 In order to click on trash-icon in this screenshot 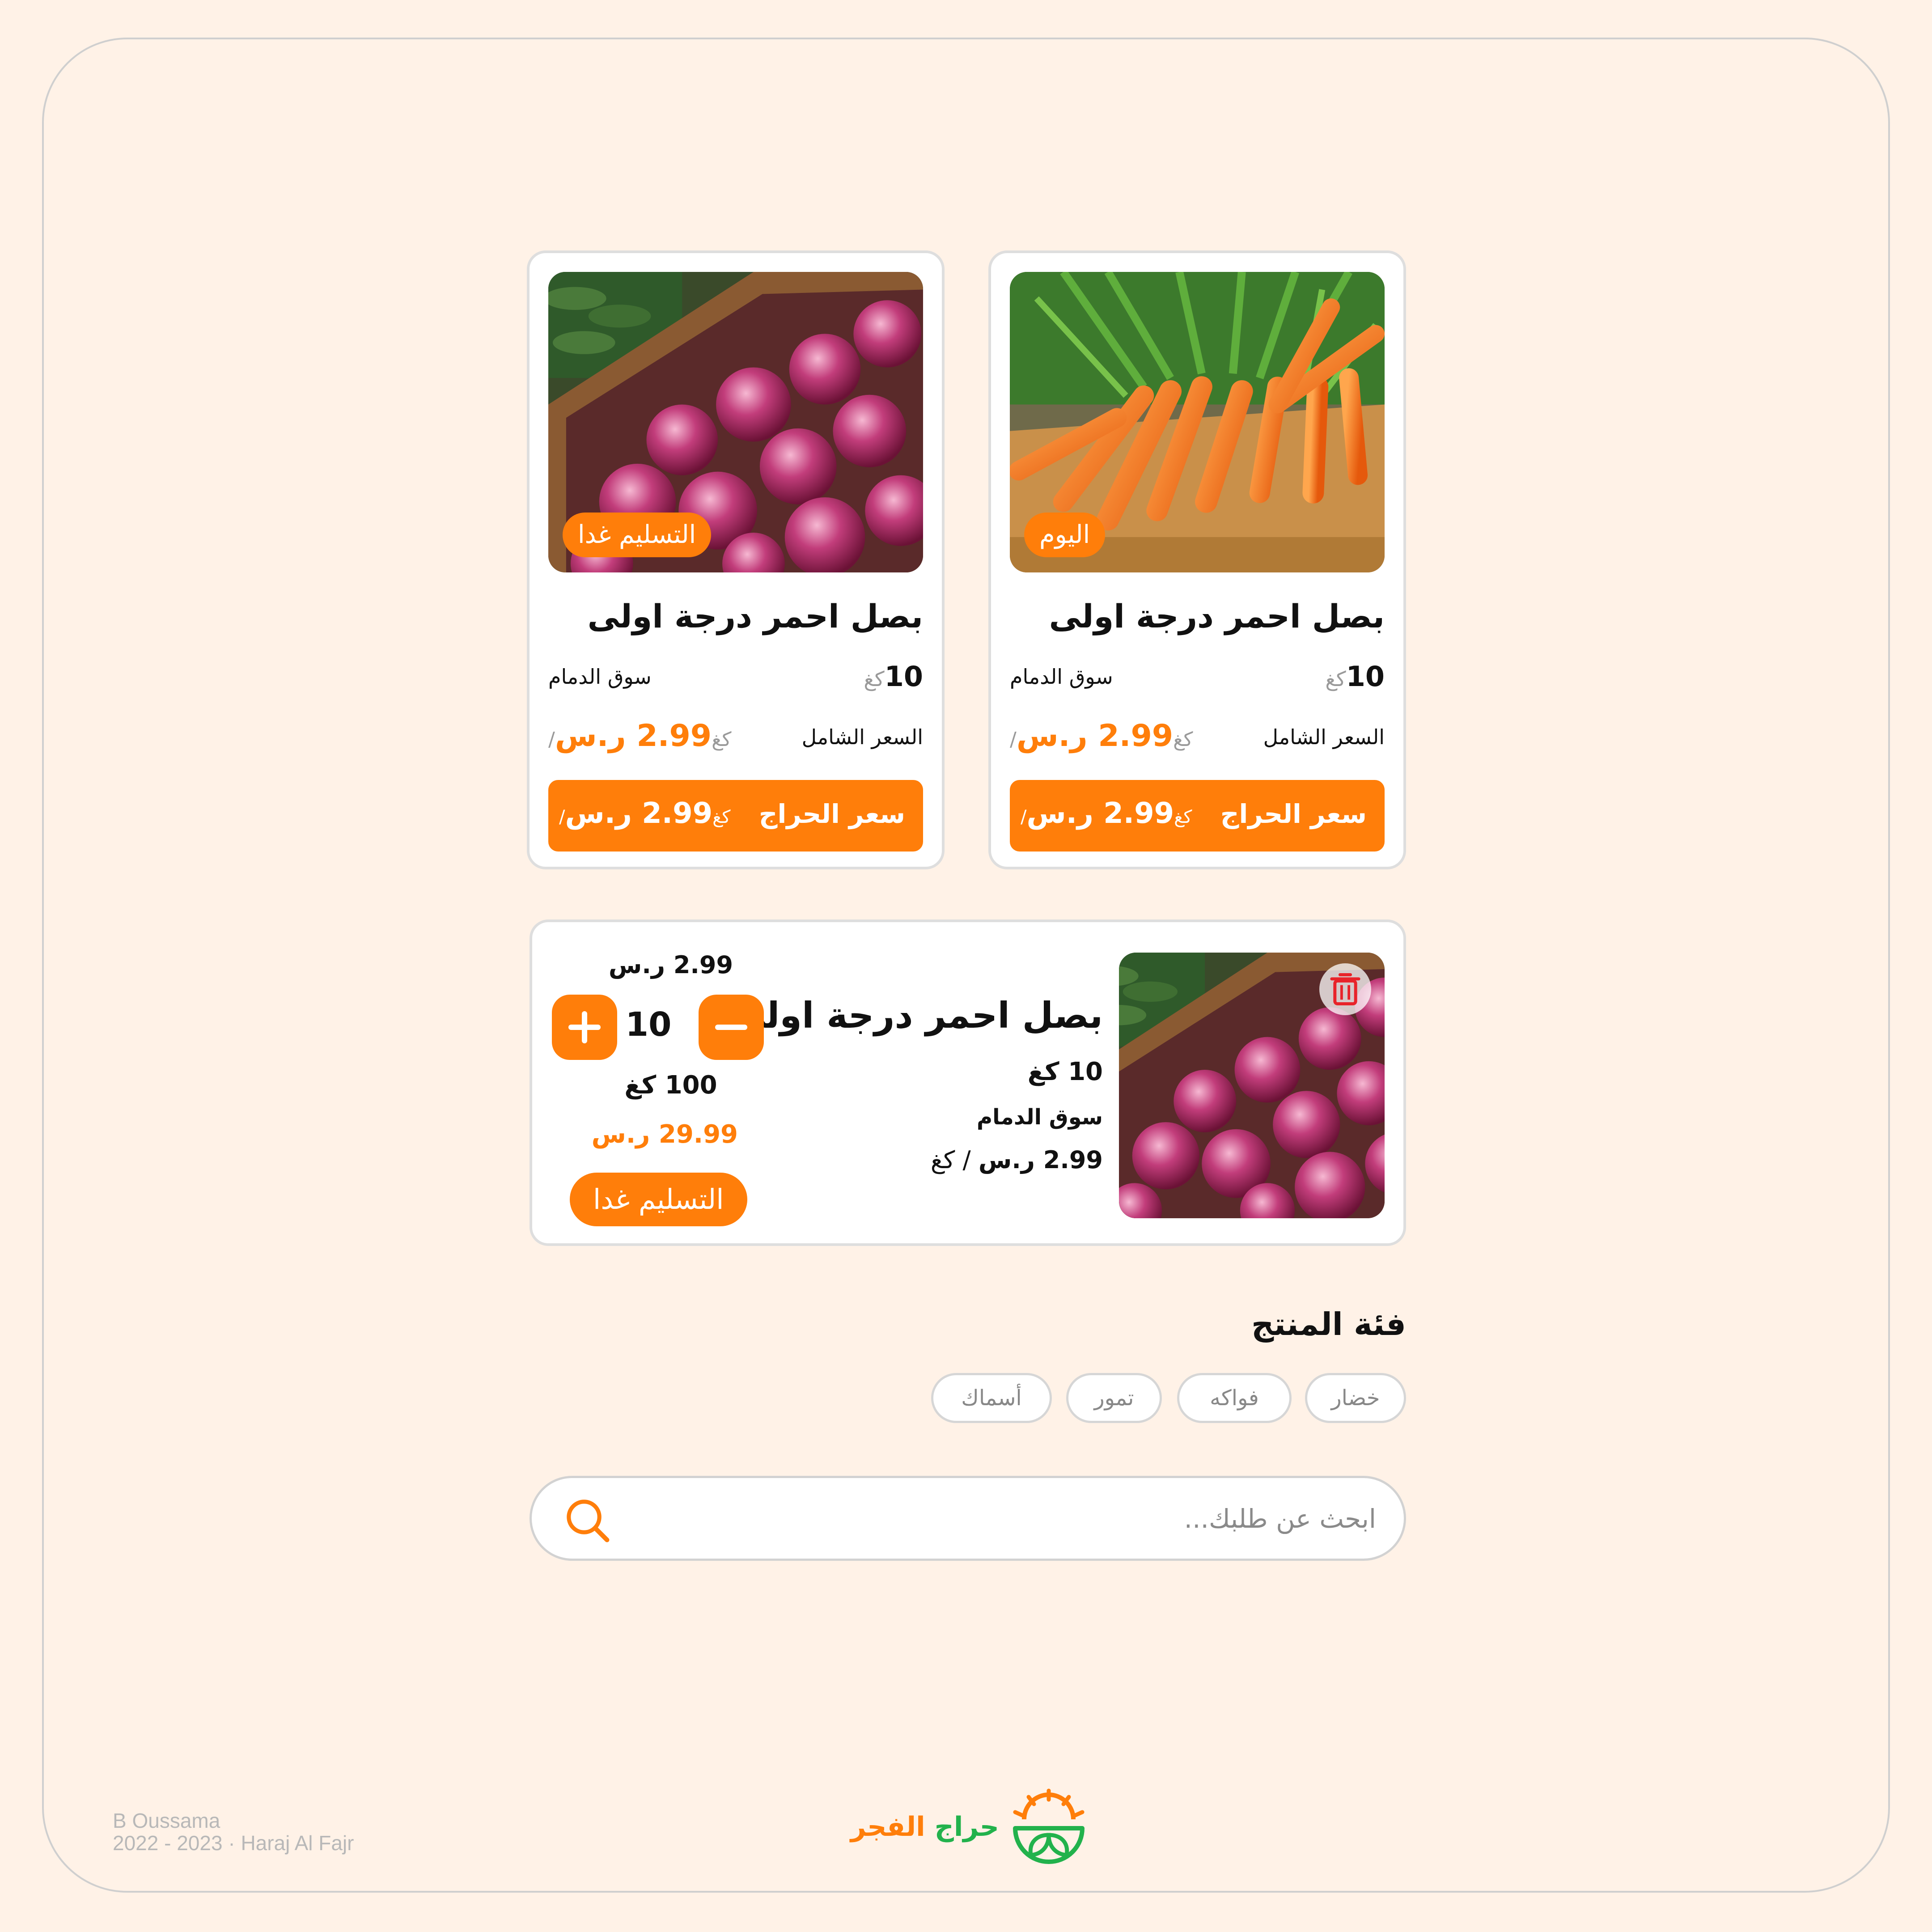, I will do `click(1345, 989)`.